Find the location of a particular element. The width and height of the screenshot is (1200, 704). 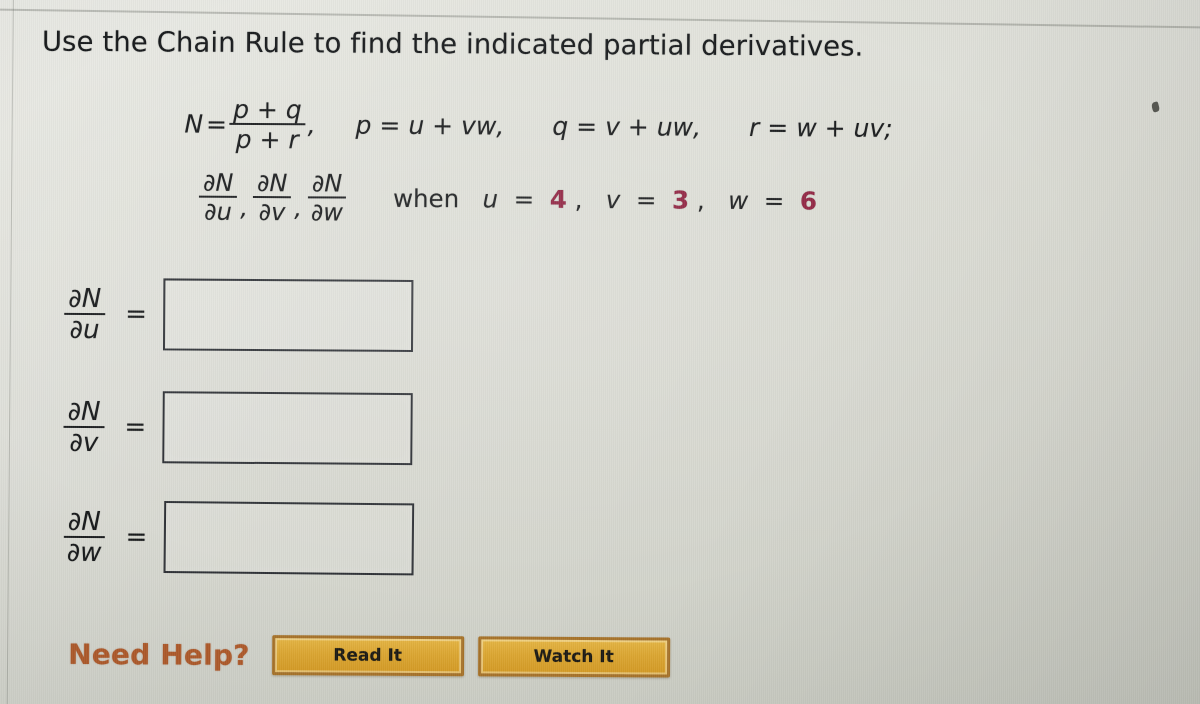

answer-row-dw: ∂N ∂w = is located at coordinates (237, 538).